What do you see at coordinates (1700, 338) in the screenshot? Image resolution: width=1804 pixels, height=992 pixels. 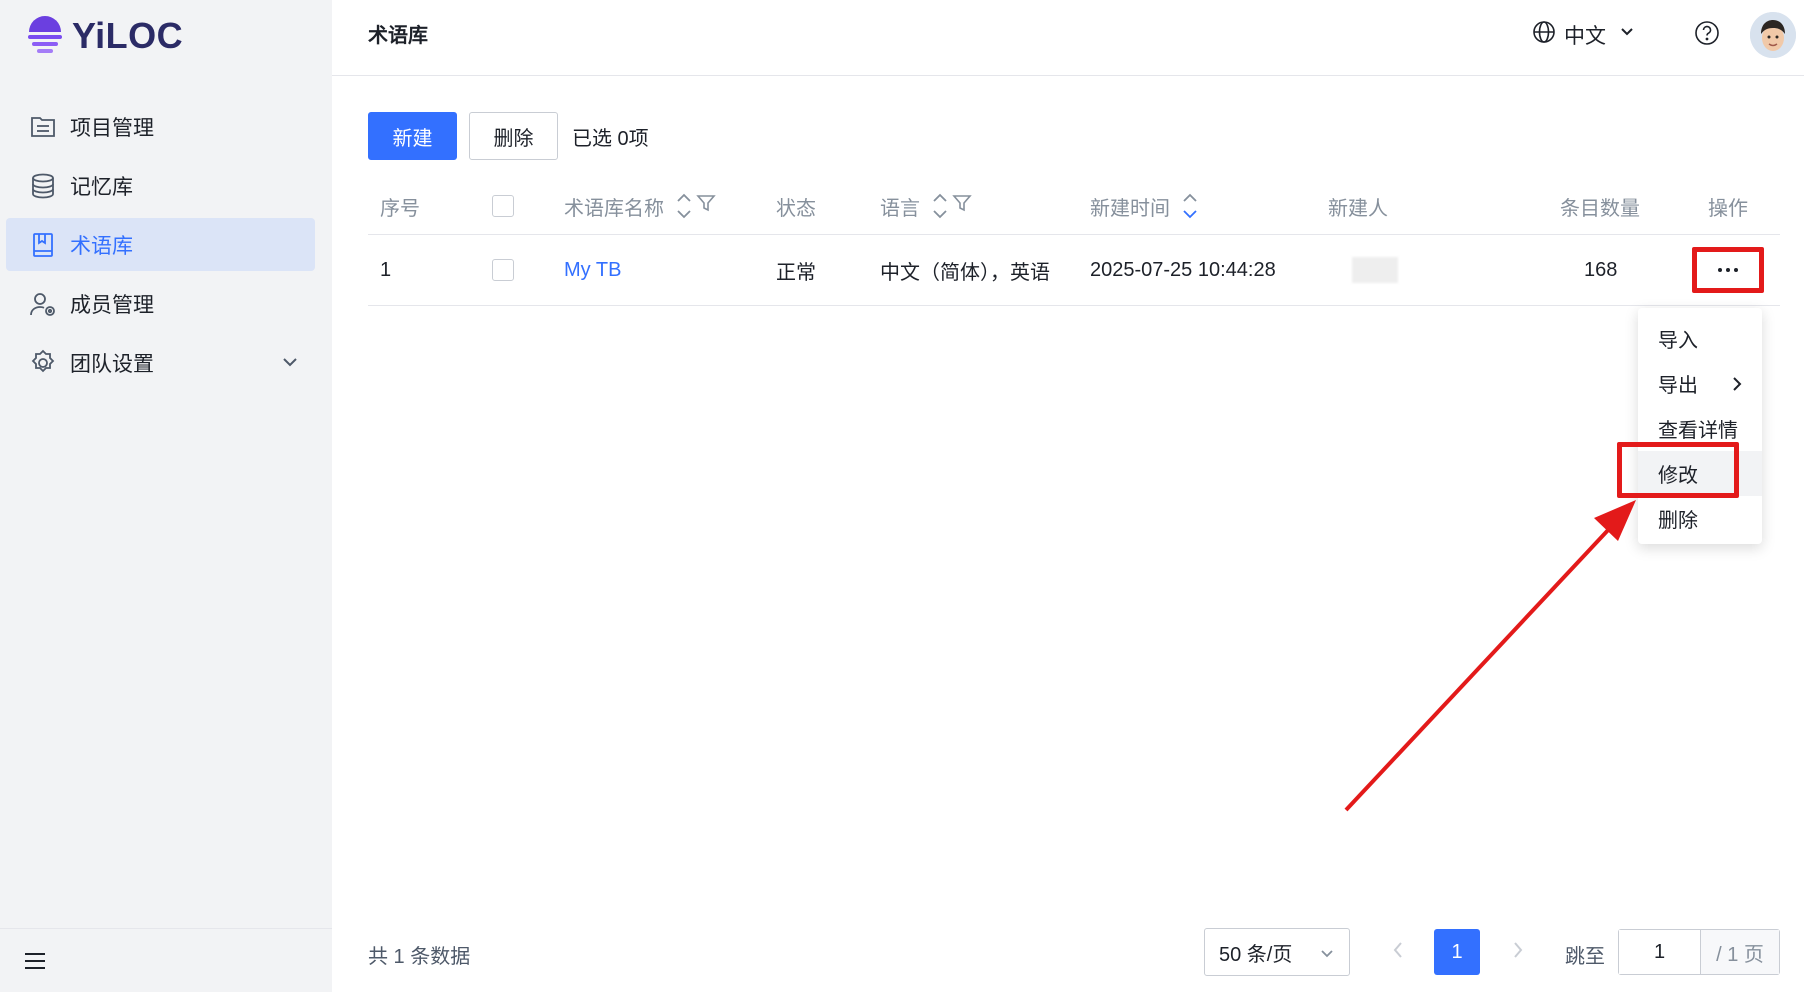 I see `menu-item-import: 导入` at bounding box center [1700, 338].